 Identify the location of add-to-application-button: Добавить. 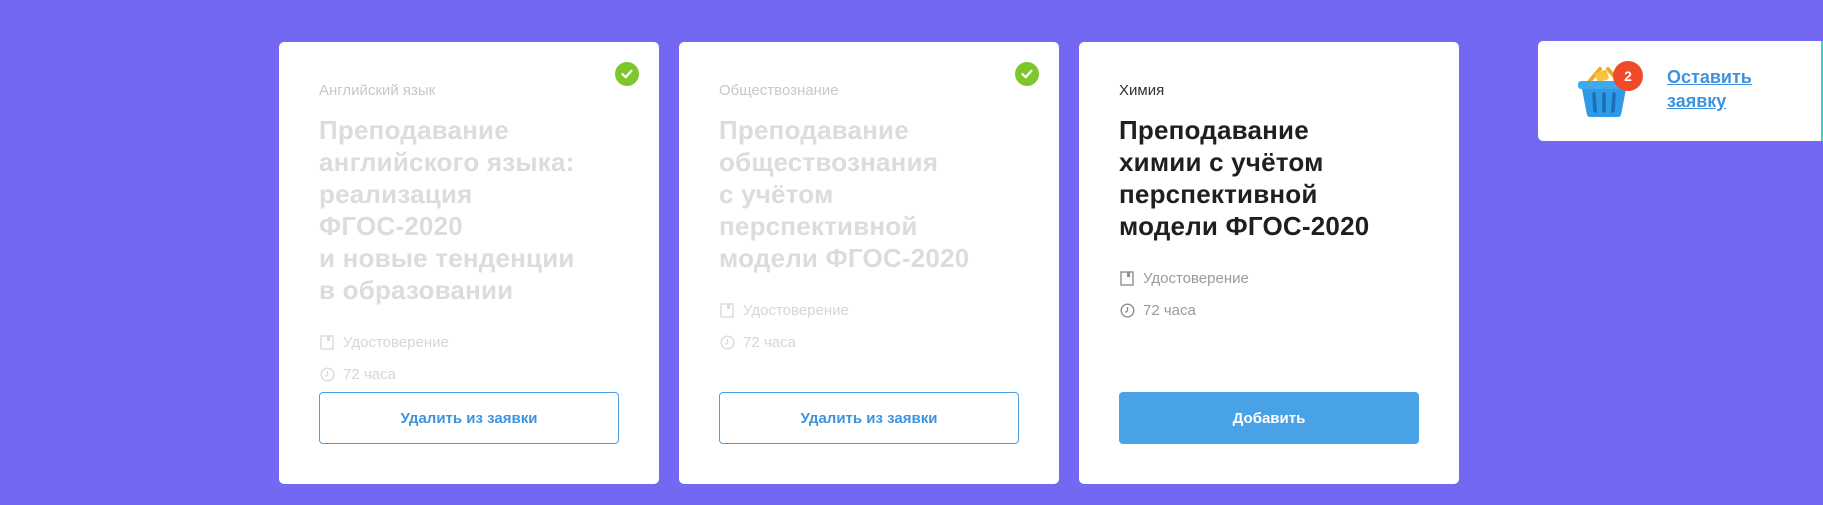
(1269, 418).